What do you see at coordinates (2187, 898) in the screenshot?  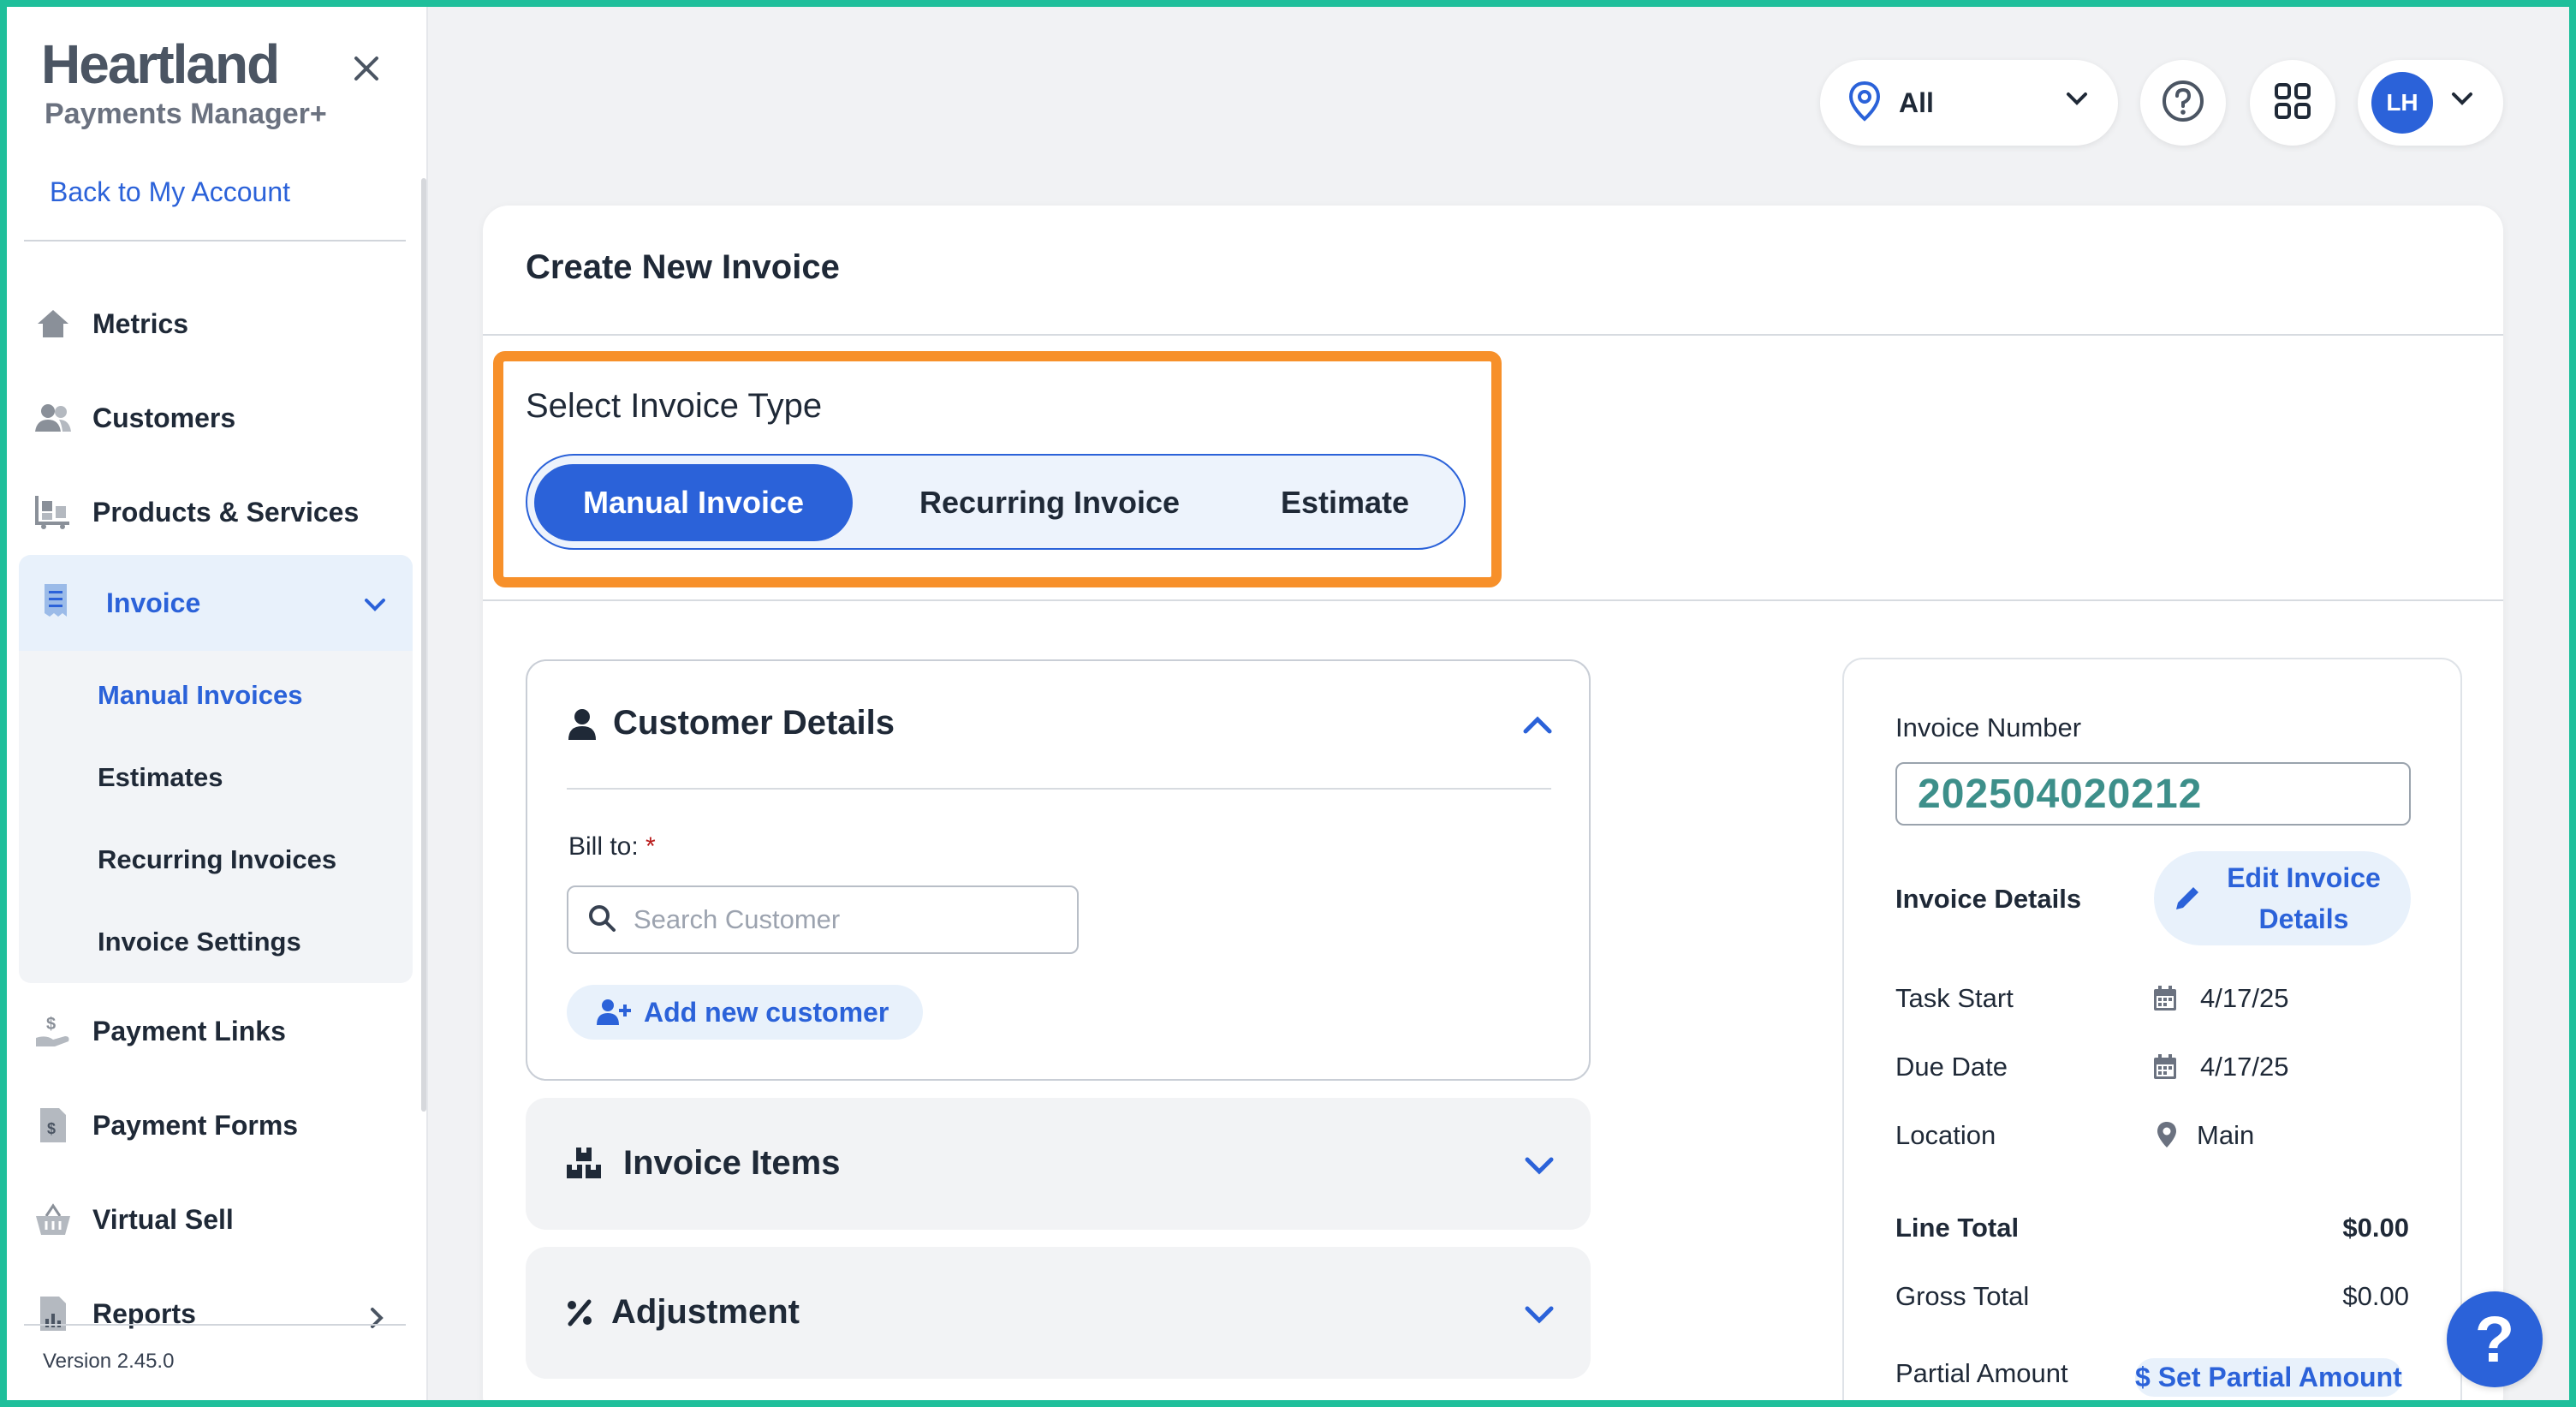 I see `pencil-icon` at bounding box center [2187, 898].